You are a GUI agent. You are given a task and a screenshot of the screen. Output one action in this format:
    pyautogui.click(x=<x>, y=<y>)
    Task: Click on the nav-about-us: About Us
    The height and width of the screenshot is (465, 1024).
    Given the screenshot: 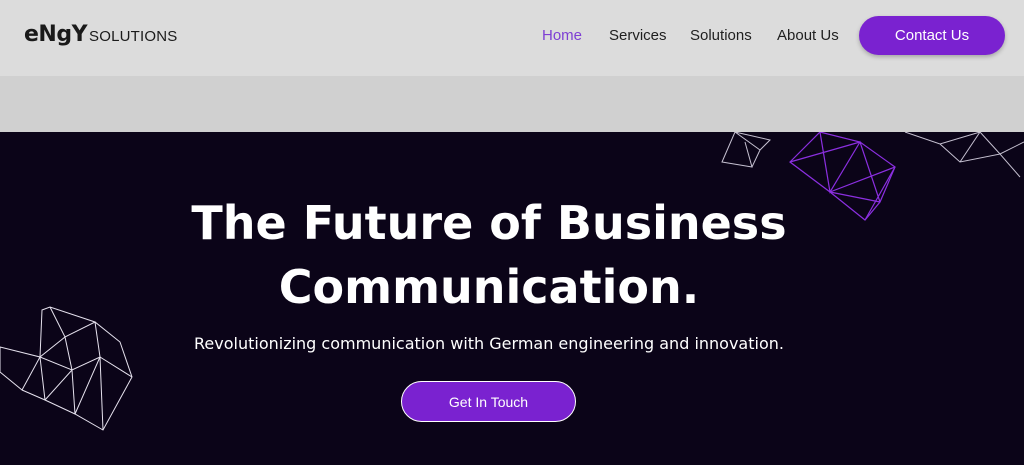 What is the action you would take?
    pyautogui.click(x=808, y=35)
    